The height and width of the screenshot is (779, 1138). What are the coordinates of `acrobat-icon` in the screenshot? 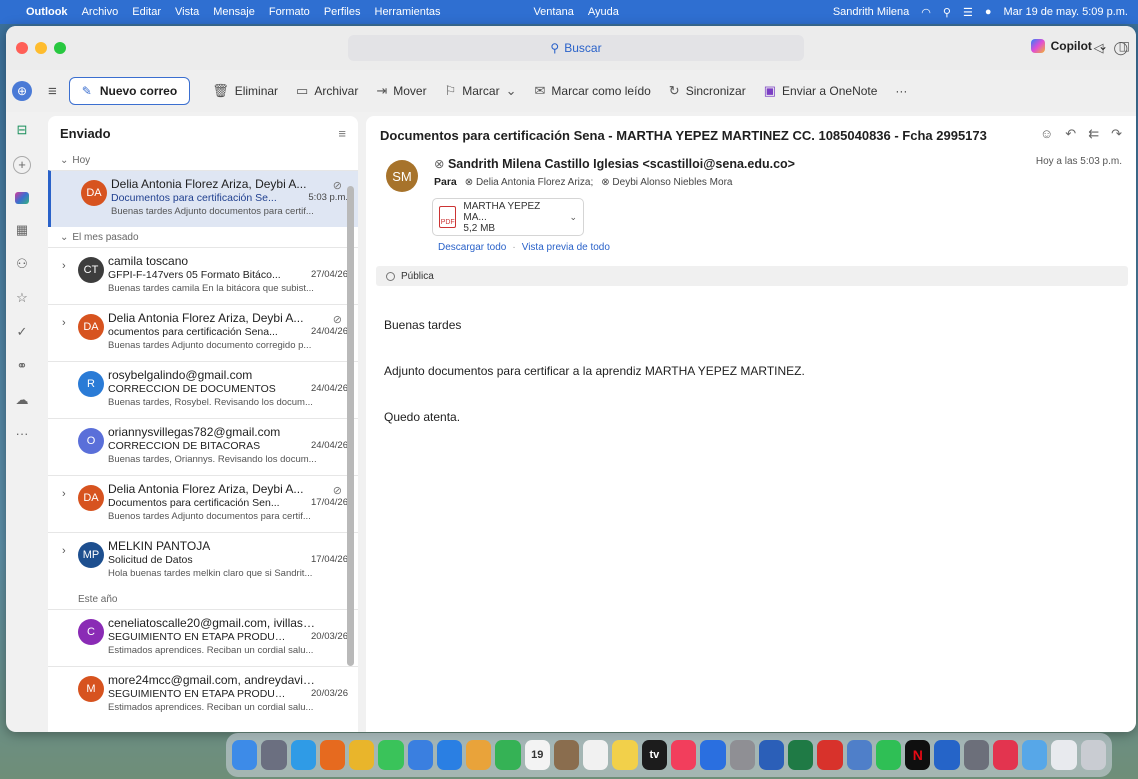 It's located at (830, 755).